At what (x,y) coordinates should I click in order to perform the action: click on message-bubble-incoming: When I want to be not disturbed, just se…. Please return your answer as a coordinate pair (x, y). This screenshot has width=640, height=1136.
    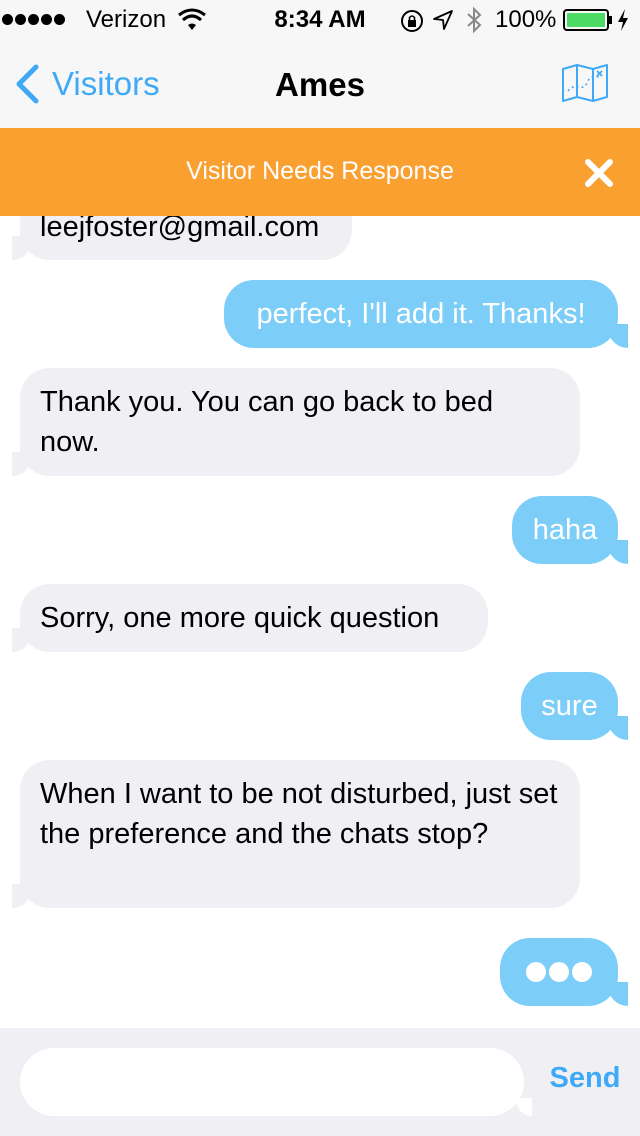
    Looking at the image, I should click on (300, 834).